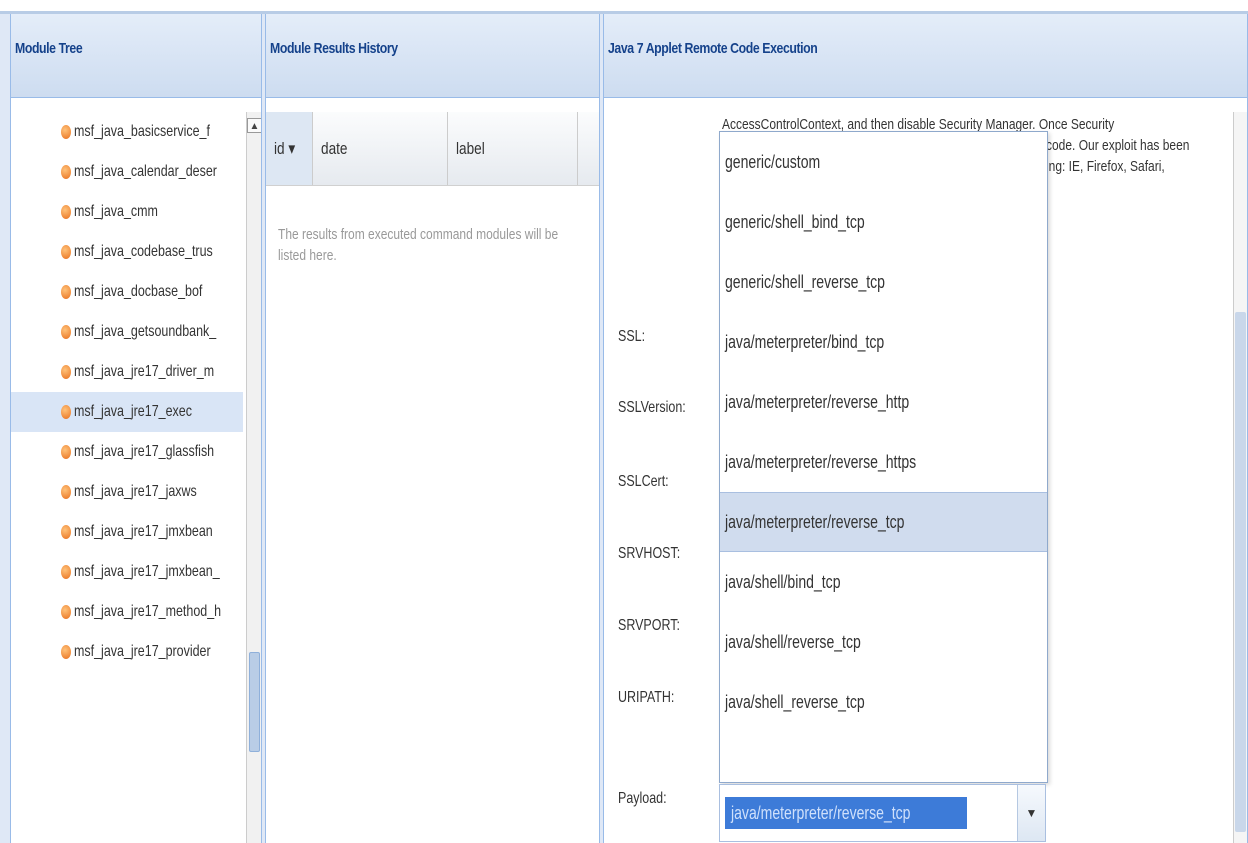 This screenshot has height=843, width=1248. I want to click on tree-item: msf_java_codebase_trus, so click(127, 252).